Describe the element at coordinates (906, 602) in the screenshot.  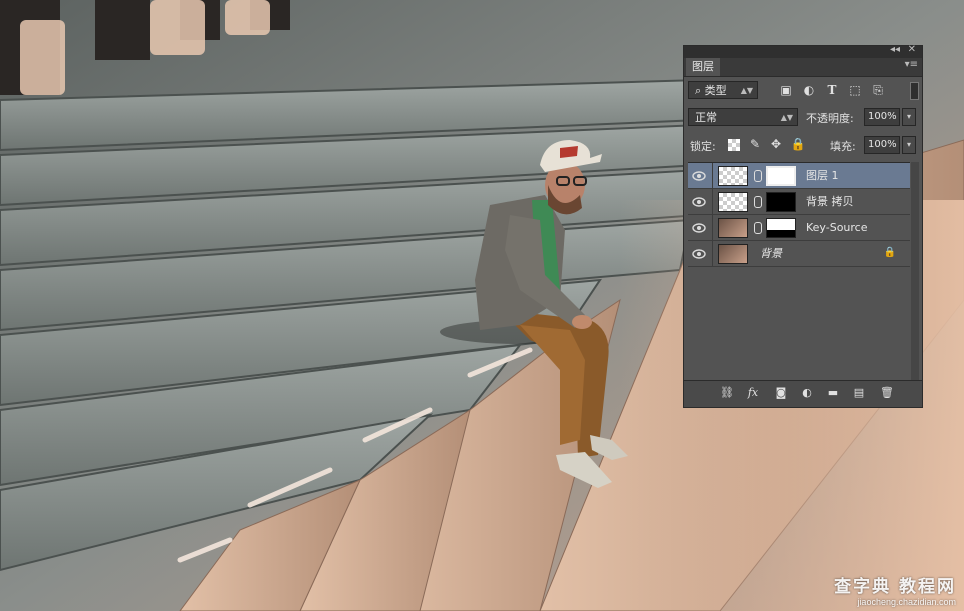
I see `watermark-url: jiaocheng.chazidian.com` at that location.